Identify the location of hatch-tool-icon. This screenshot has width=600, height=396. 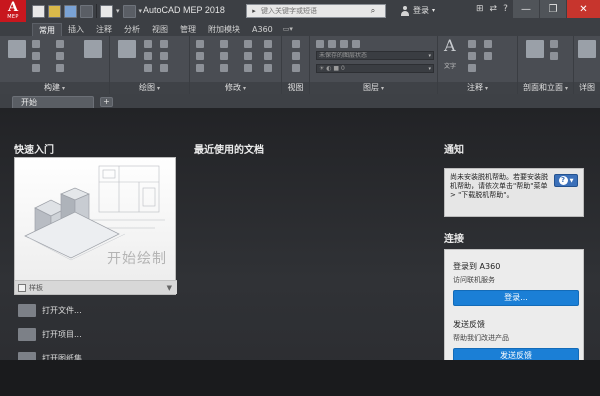
(164, 56).